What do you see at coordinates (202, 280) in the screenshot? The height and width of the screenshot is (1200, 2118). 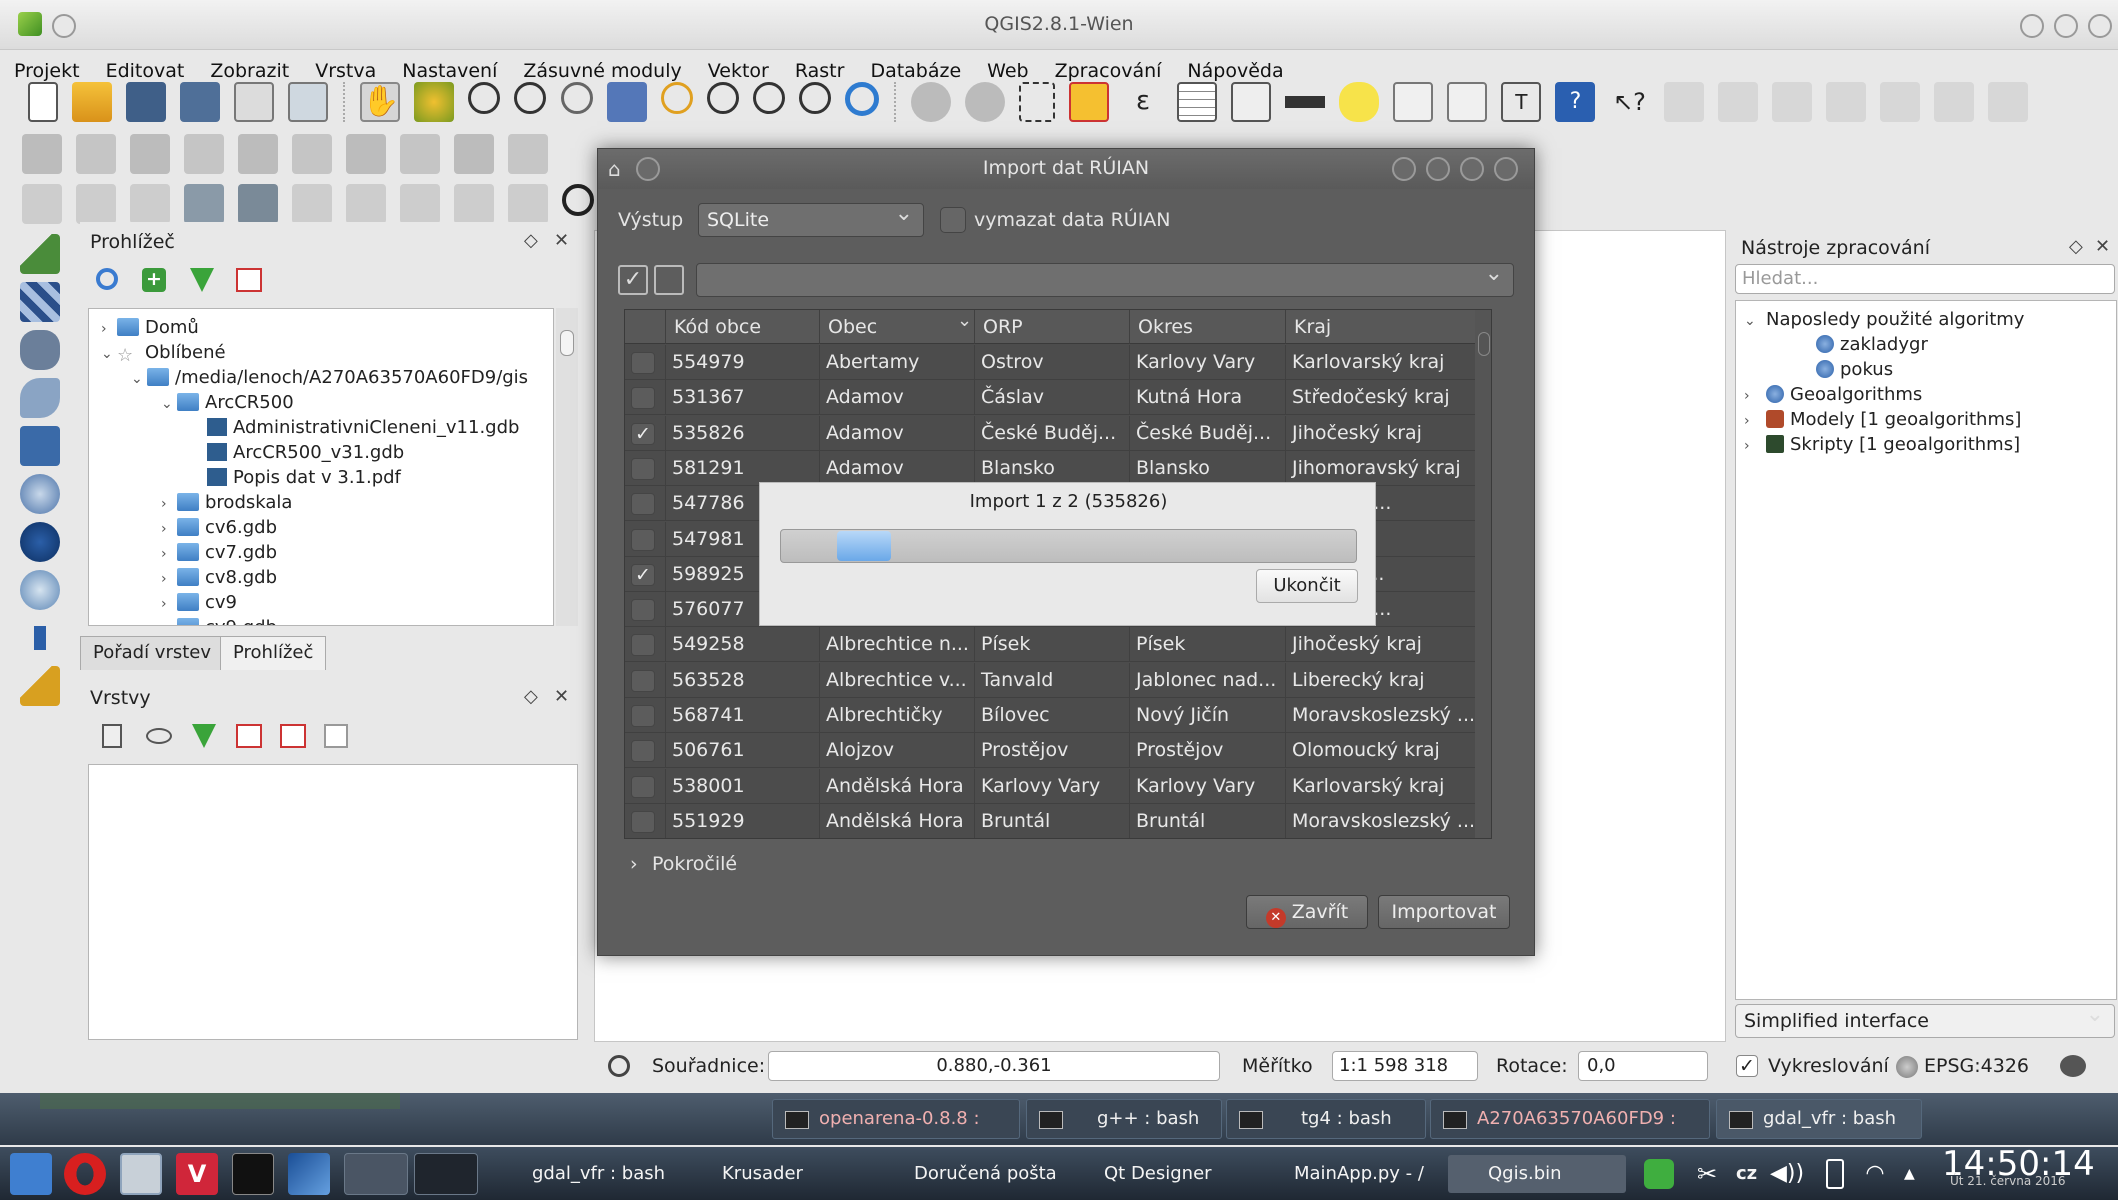 I see `filter-icon` at bounding box center [202, 280].